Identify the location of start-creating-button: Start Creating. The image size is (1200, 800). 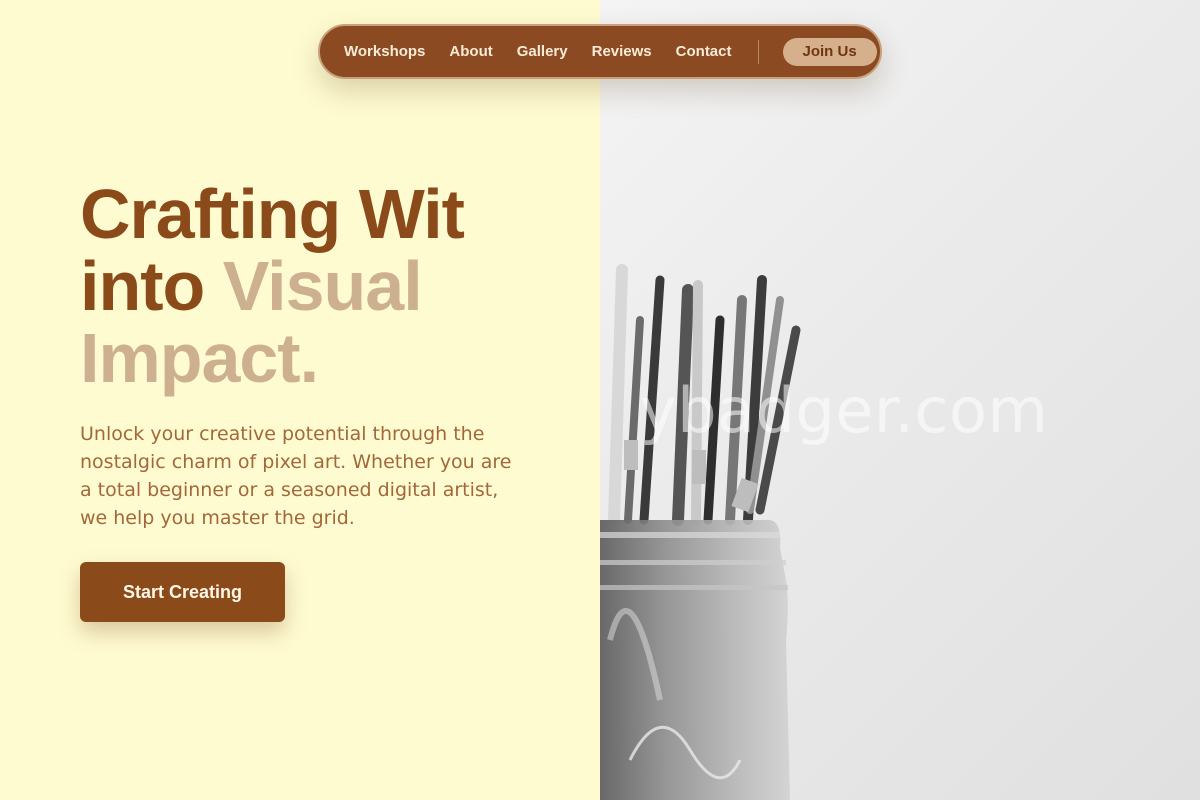
(182, 592).